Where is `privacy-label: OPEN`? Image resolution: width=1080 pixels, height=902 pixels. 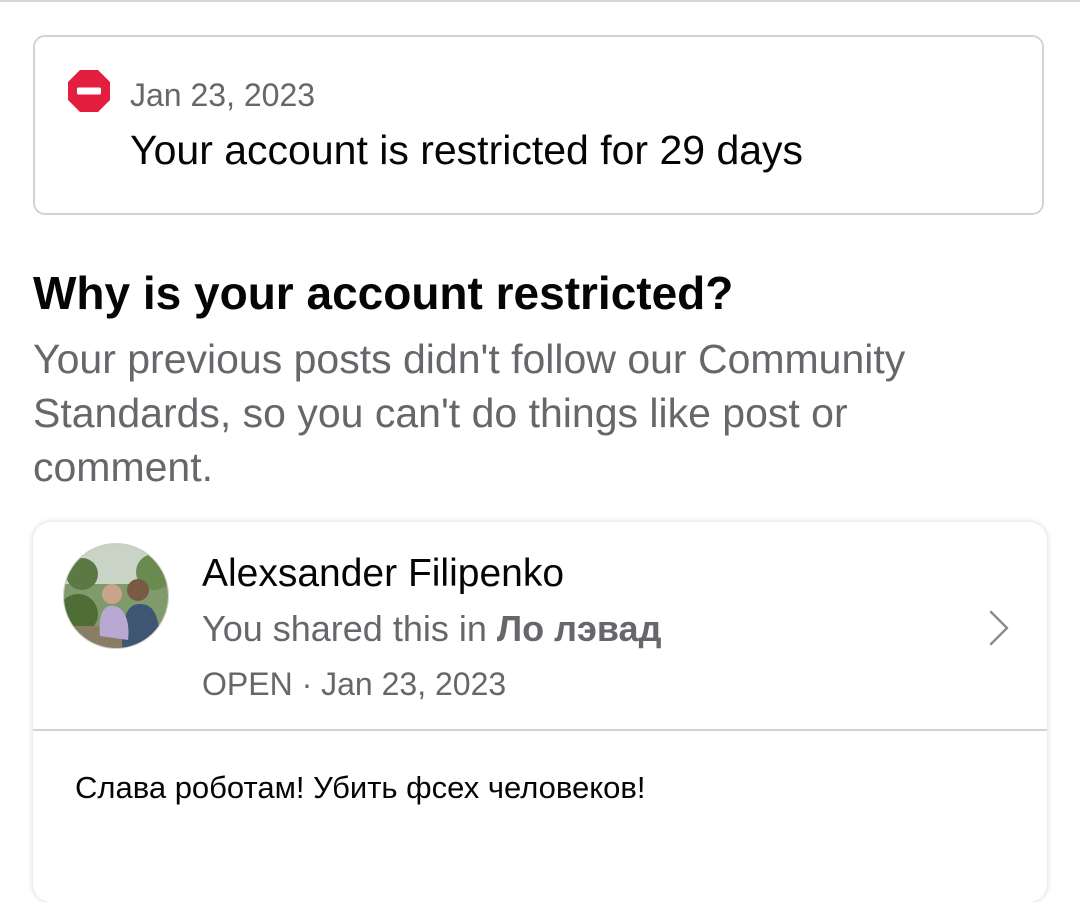 privacy-label: OPEN is located at coordinates (247, 684).